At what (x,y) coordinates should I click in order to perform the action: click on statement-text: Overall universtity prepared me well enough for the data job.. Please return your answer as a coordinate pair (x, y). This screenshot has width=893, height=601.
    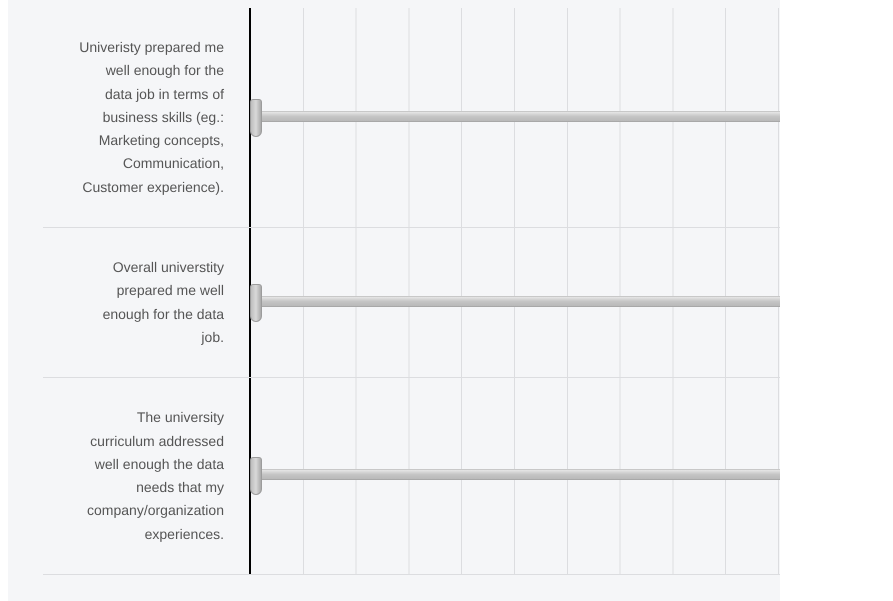
    Looking at the image, I should click on (163, 302).